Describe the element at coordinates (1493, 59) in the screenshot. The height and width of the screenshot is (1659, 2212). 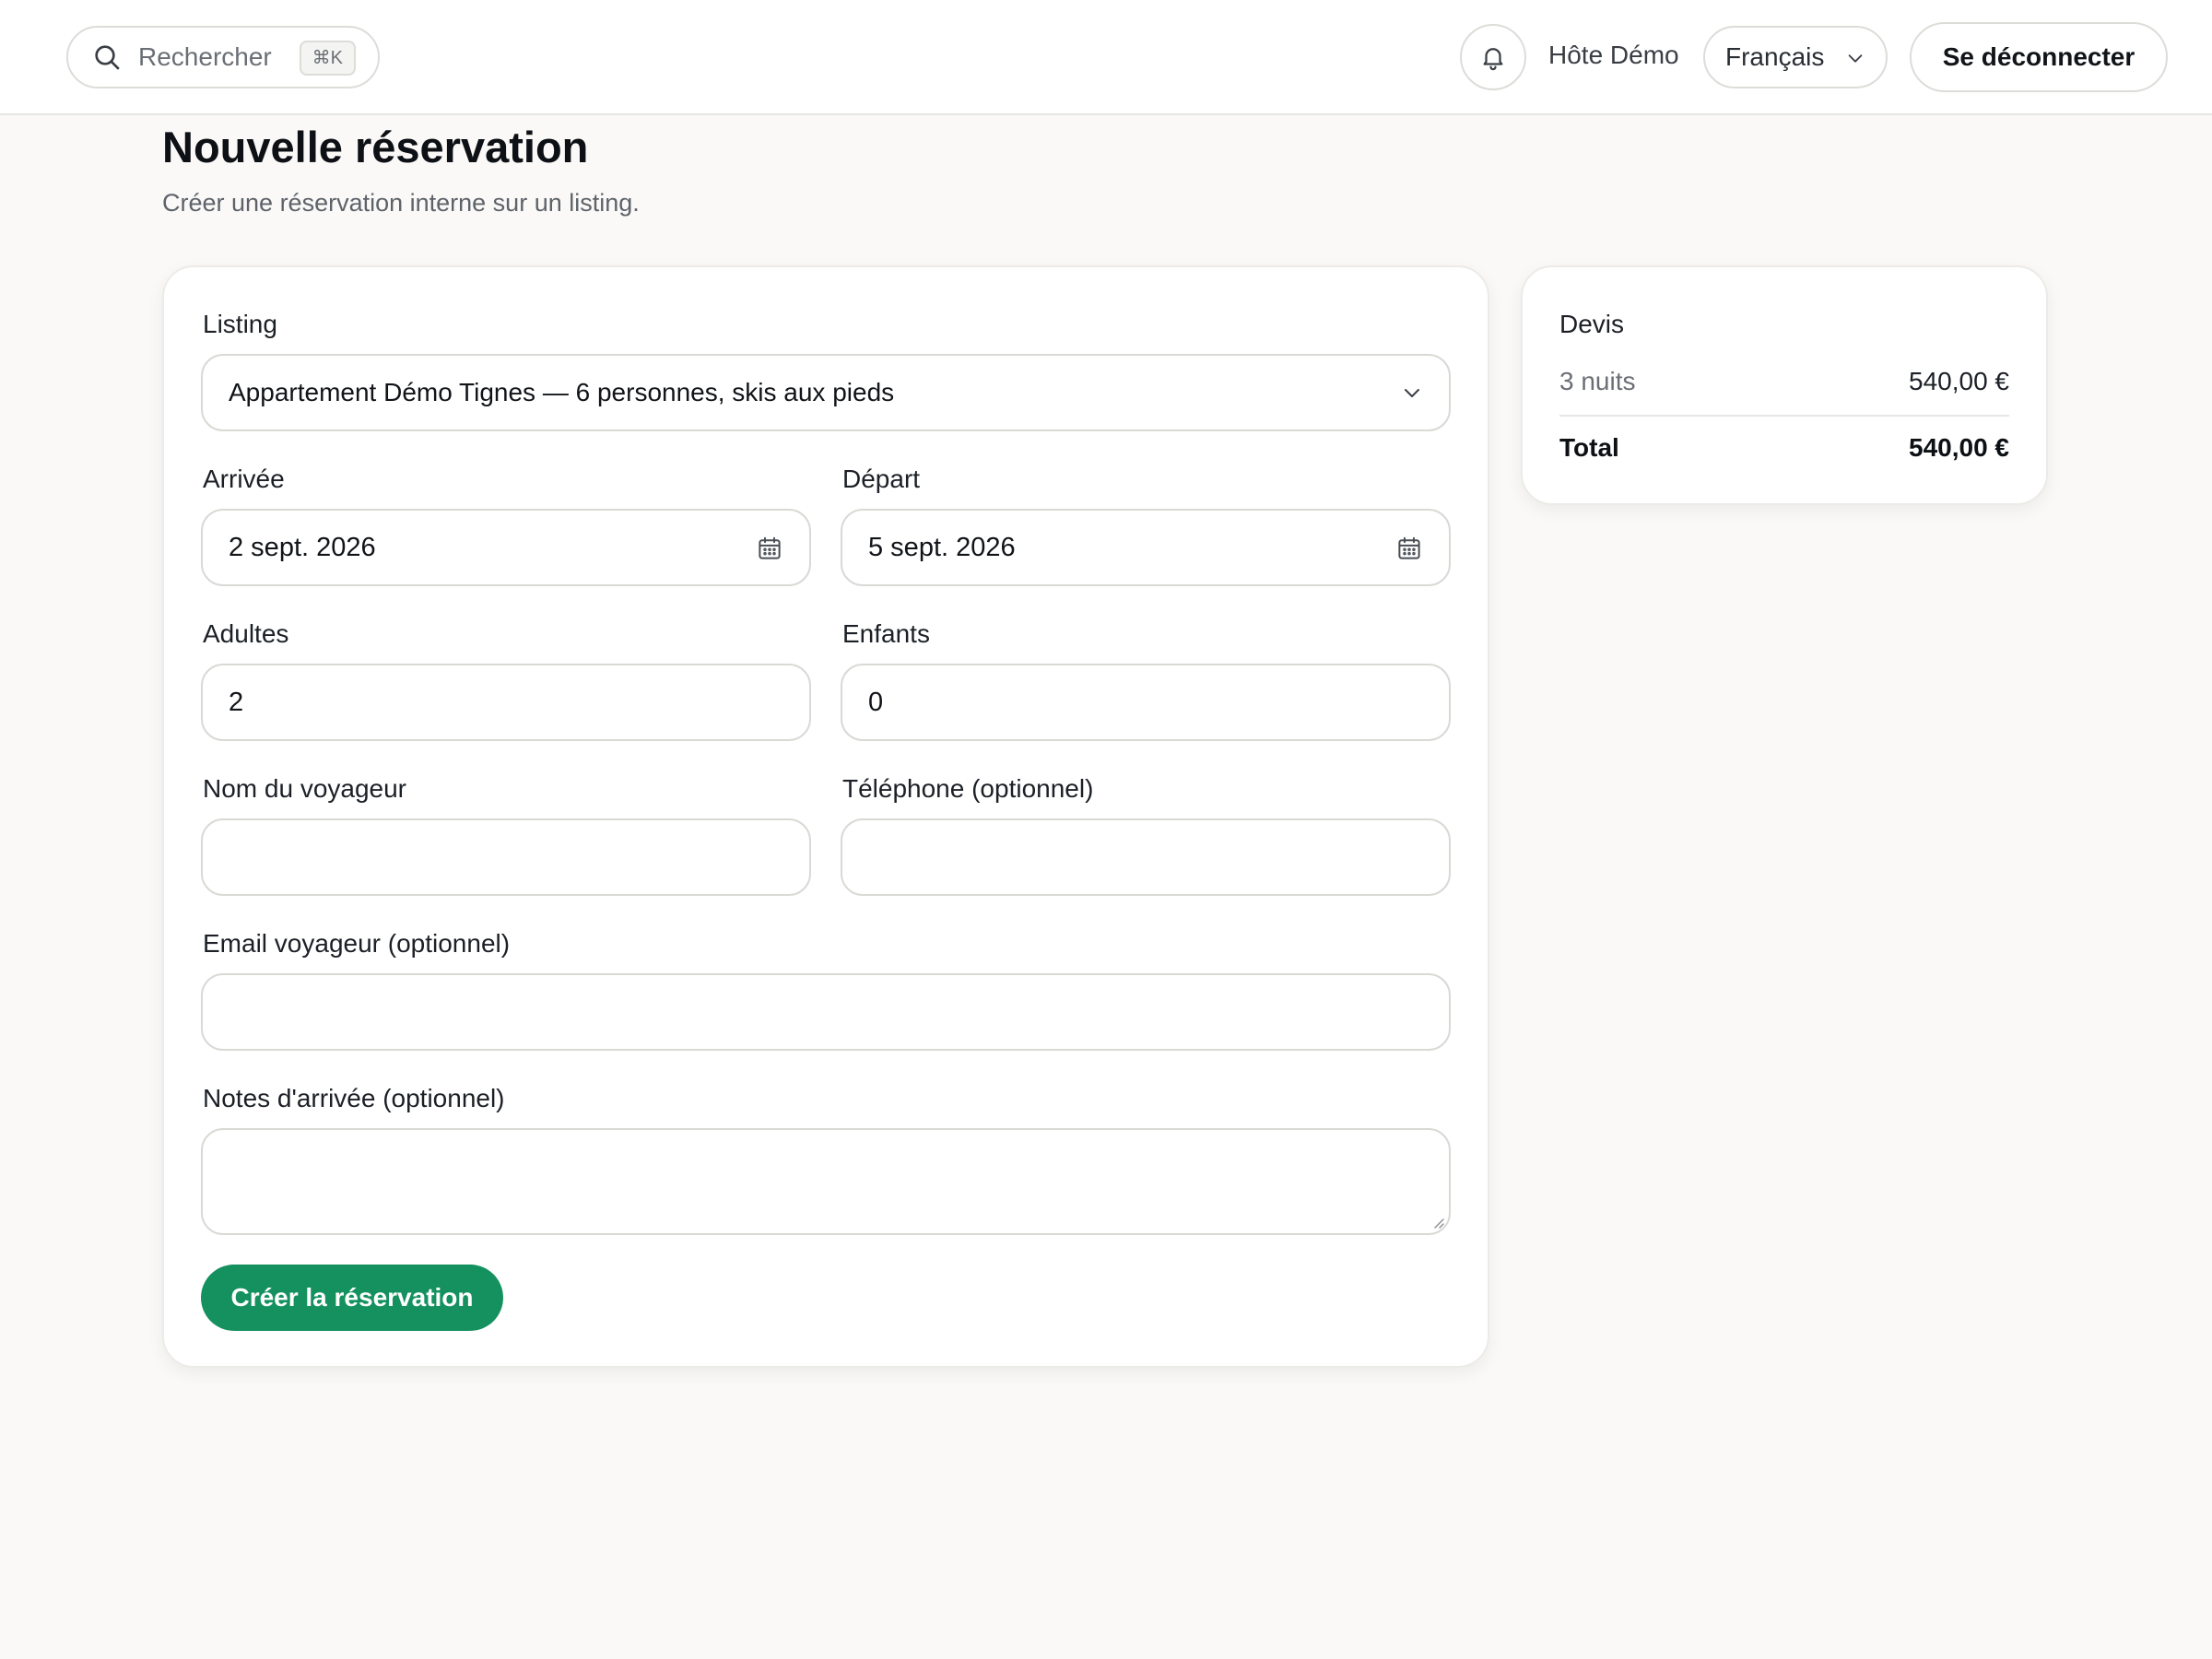
I see `bell-icon` at that location.